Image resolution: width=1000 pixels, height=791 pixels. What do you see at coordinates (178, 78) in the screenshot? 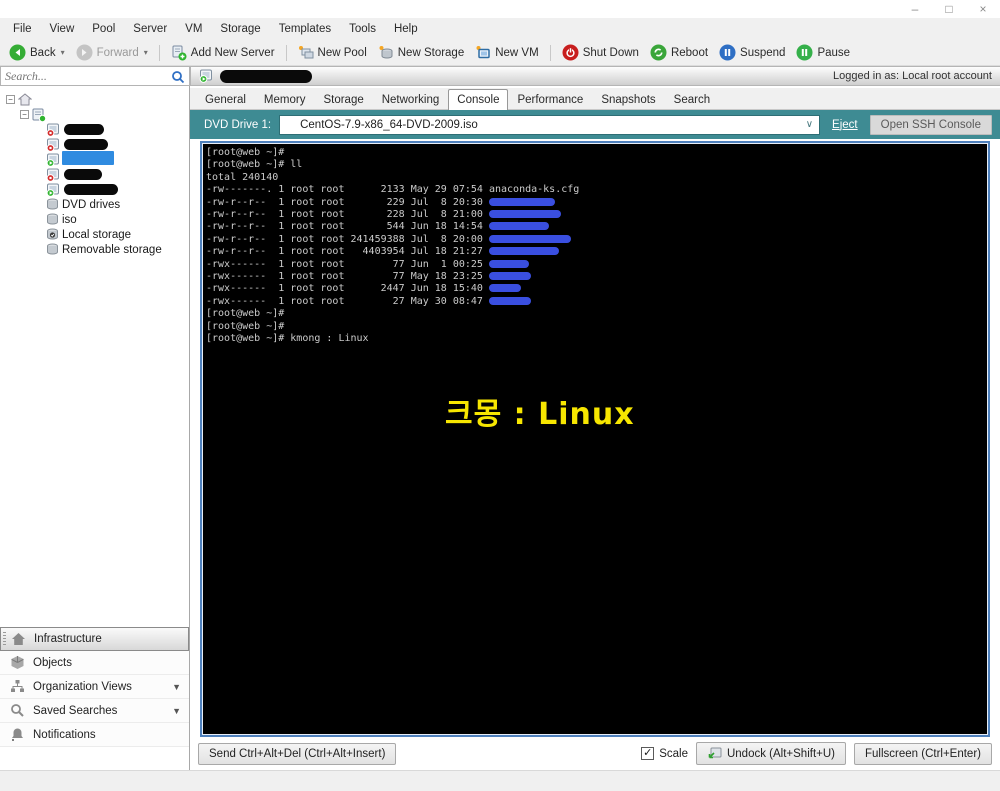
I see `search-icon` at bounding box center [178, 78].